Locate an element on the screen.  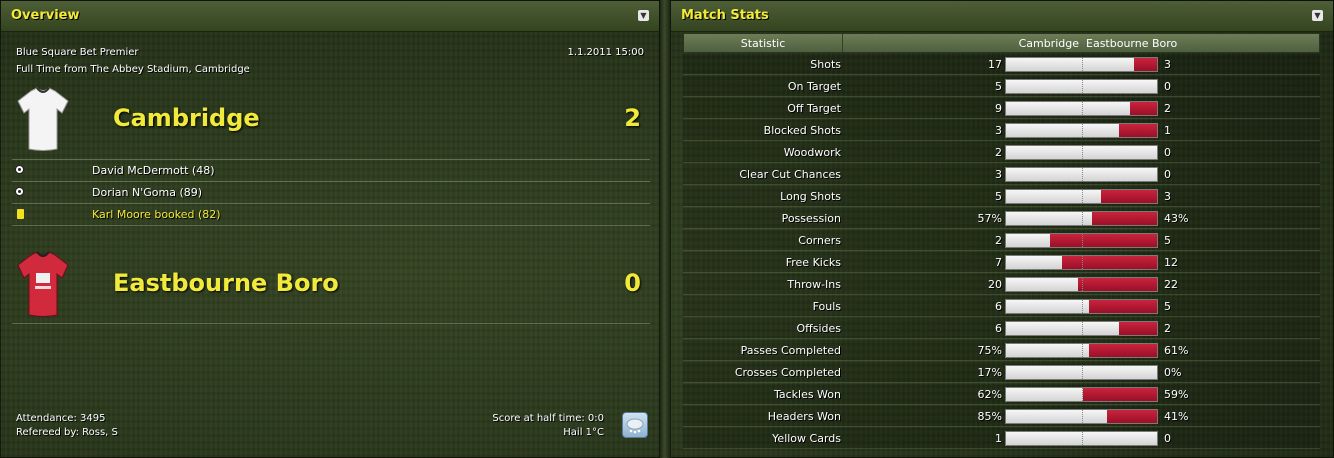
panel-splitter is located at coordinates (665, 229).